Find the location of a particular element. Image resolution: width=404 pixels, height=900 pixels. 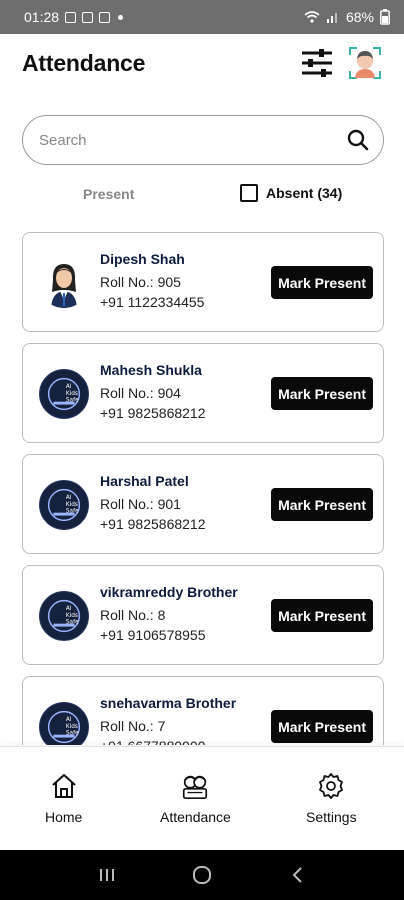

status-right: 68% is located at coordinates (347, 17).